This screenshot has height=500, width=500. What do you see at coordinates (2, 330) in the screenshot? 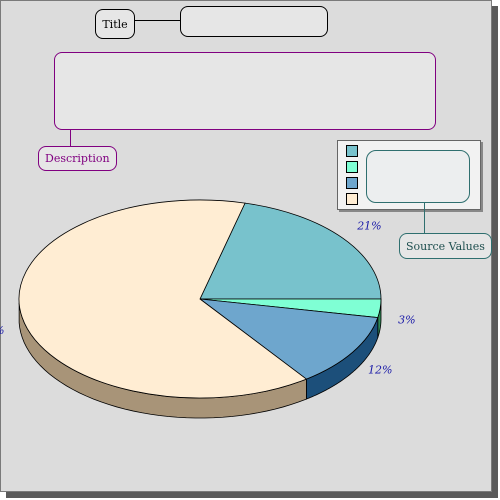
I see `pie-slice-label: 64%` at bounding box center [2, 330].